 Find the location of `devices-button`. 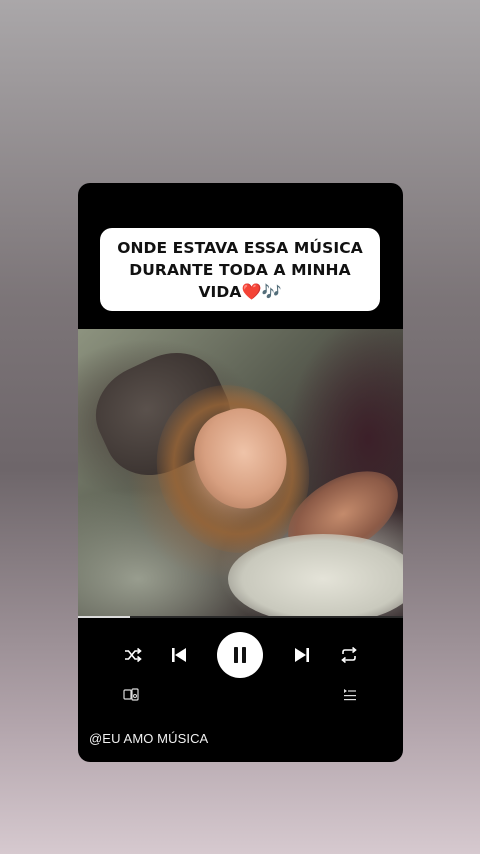

devices-button is located at coordinates (131, 695).